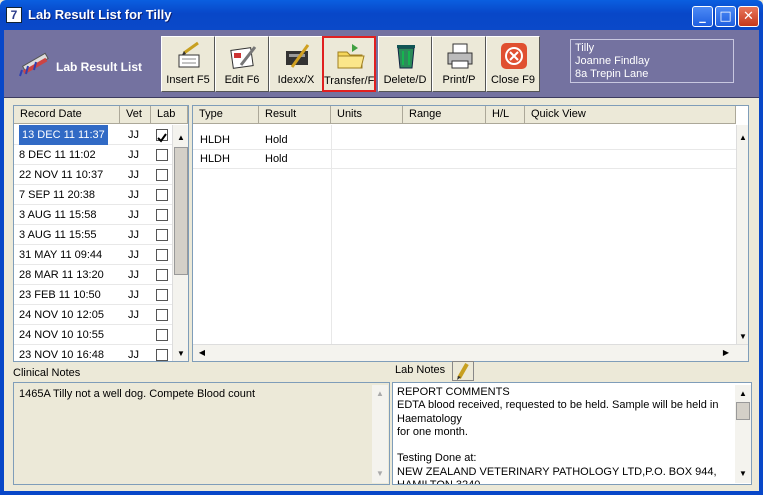  Describe the element at coordinates (405, 80) in the screenshot. I see `delete-button-label: Delete/D` at that location.